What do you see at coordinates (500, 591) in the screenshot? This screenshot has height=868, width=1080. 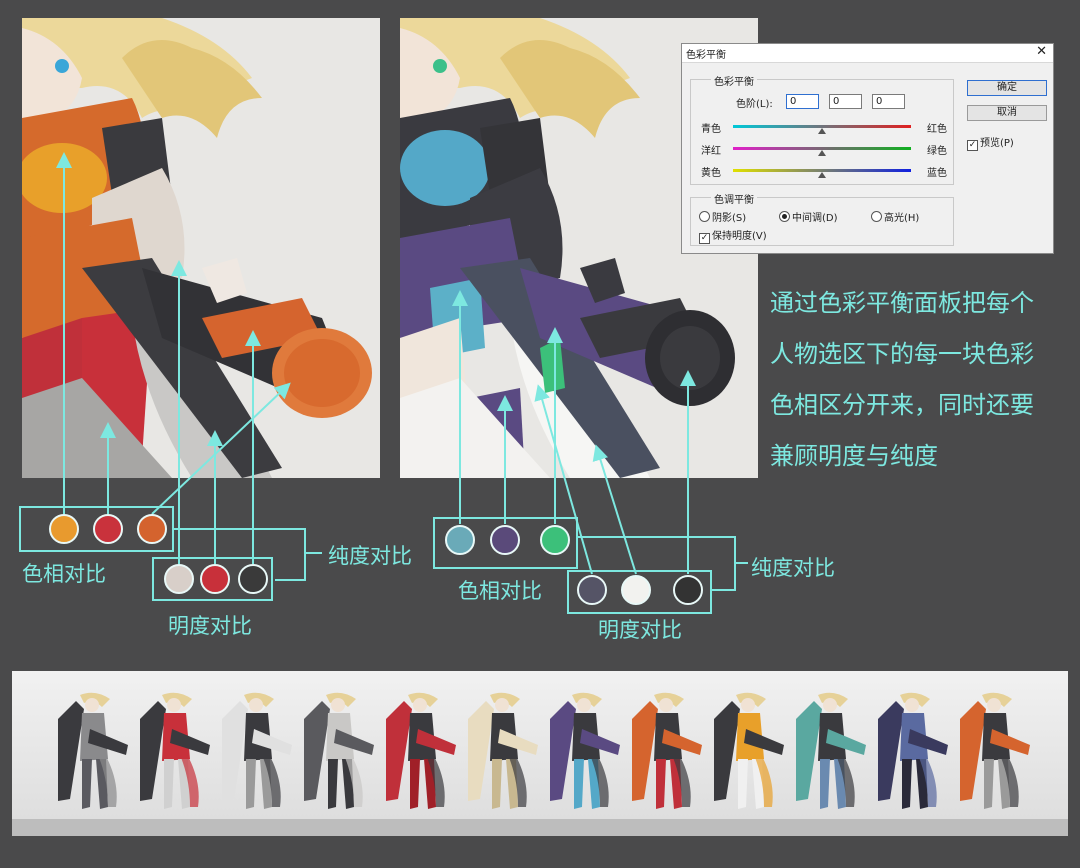 I see `right-hue-contrast-label: 色相对比` at bounding box center [500, 591].